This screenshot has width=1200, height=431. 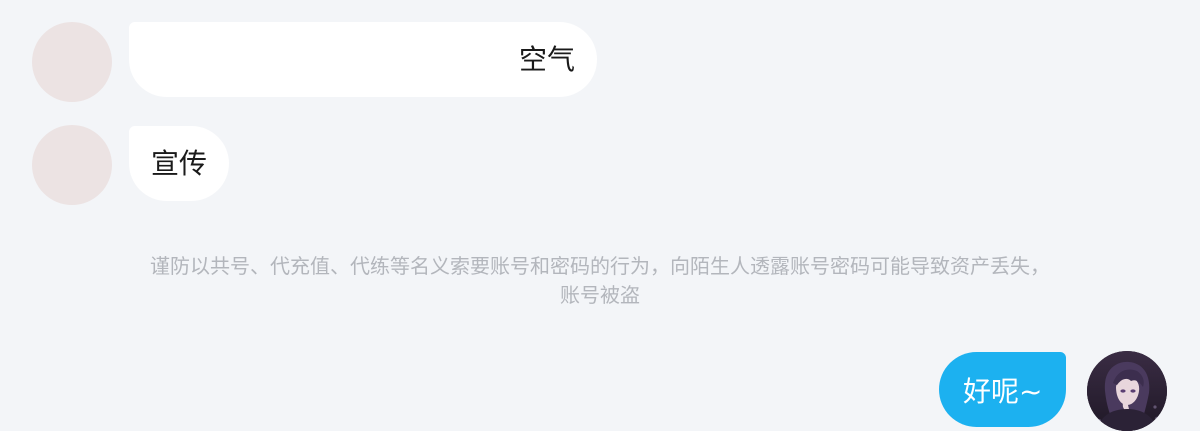 I want to click on user-avatar-image, so click(x=1127, y=391).